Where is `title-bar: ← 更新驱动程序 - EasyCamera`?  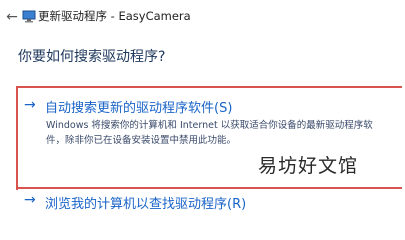
title-bar: ← 更新驱动程序 - EasyCamera is located at coordinates (202, 17).